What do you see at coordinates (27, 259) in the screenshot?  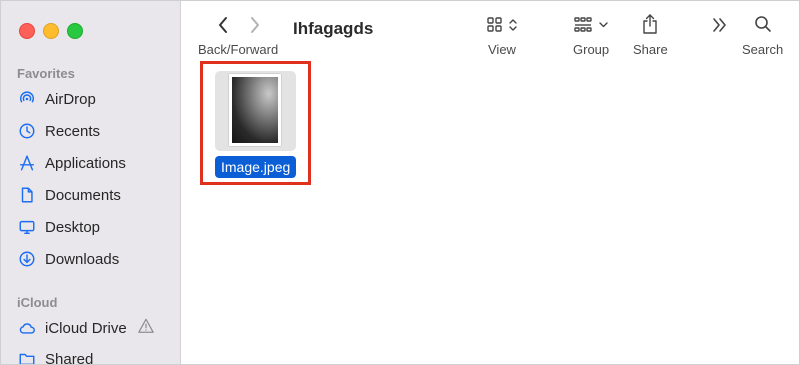 I see `download-icon` at bounding box center [27, 259].